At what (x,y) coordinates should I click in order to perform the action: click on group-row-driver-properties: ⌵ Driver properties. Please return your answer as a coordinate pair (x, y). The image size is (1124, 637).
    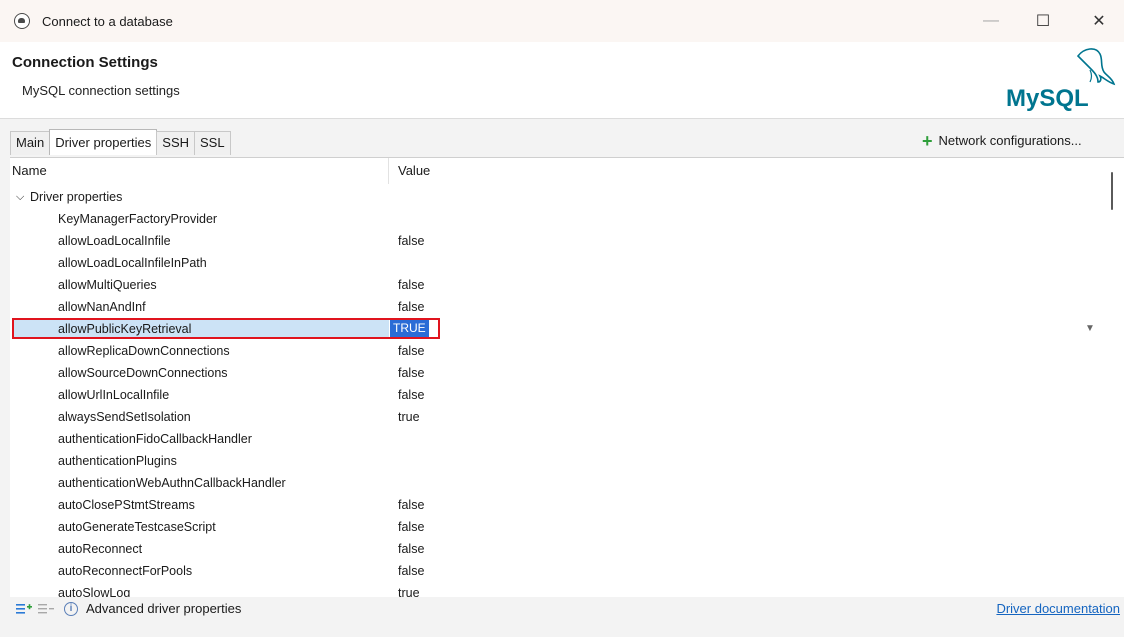
    Looking at the image, I should click on (555, 197).